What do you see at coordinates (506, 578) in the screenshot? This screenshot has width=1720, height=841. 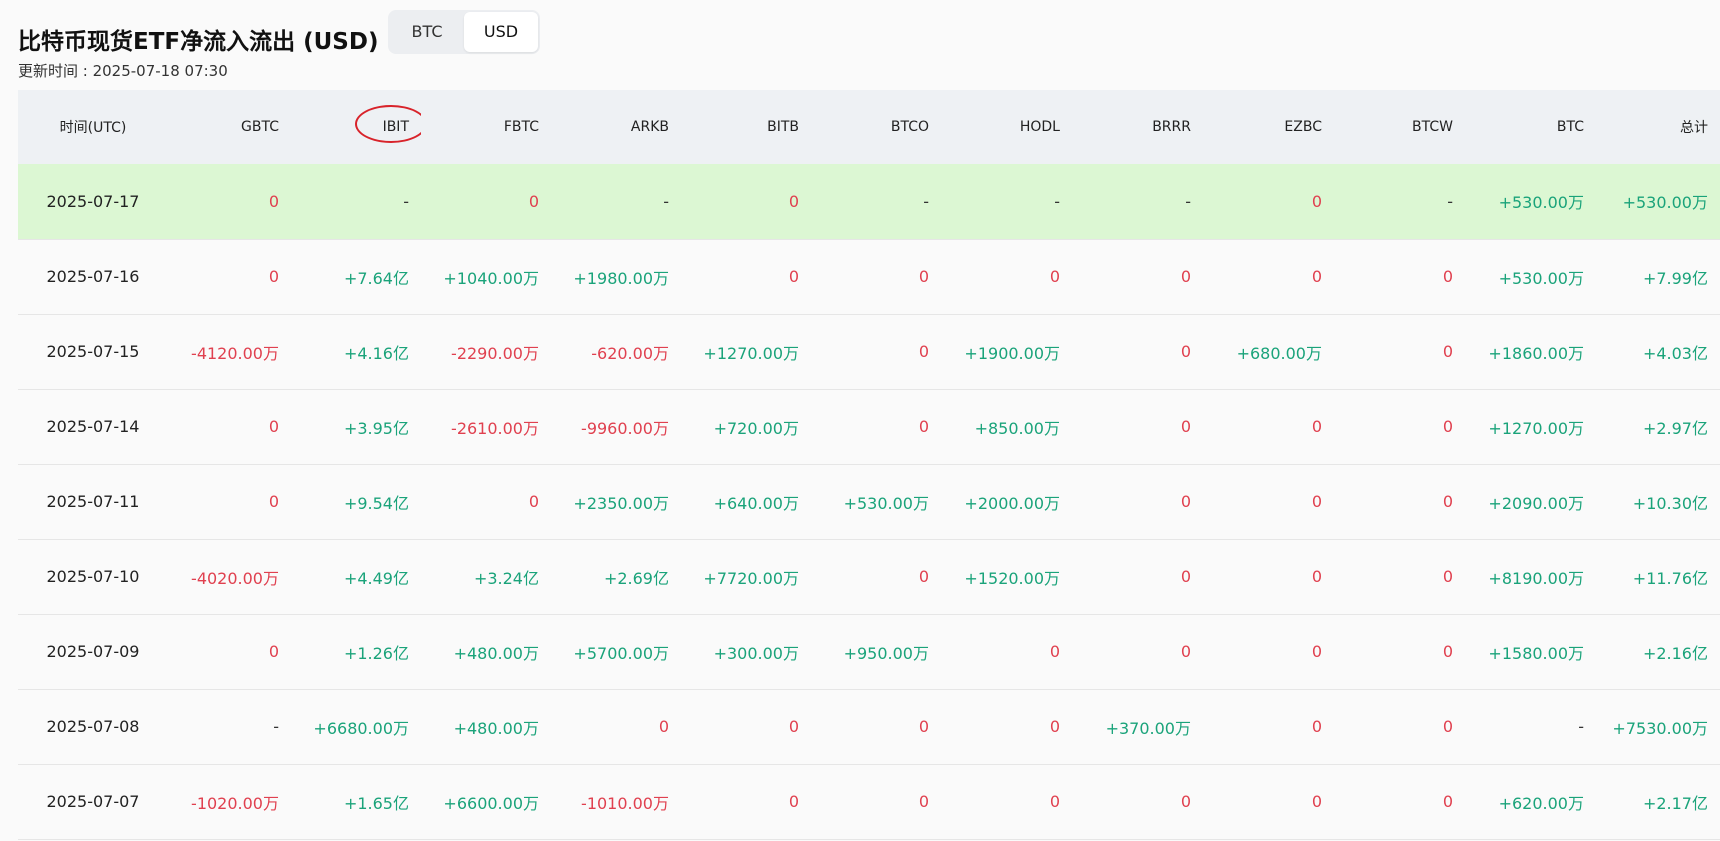 I see `flow-cell: +3.24亿` at bounding box center [506, 578].